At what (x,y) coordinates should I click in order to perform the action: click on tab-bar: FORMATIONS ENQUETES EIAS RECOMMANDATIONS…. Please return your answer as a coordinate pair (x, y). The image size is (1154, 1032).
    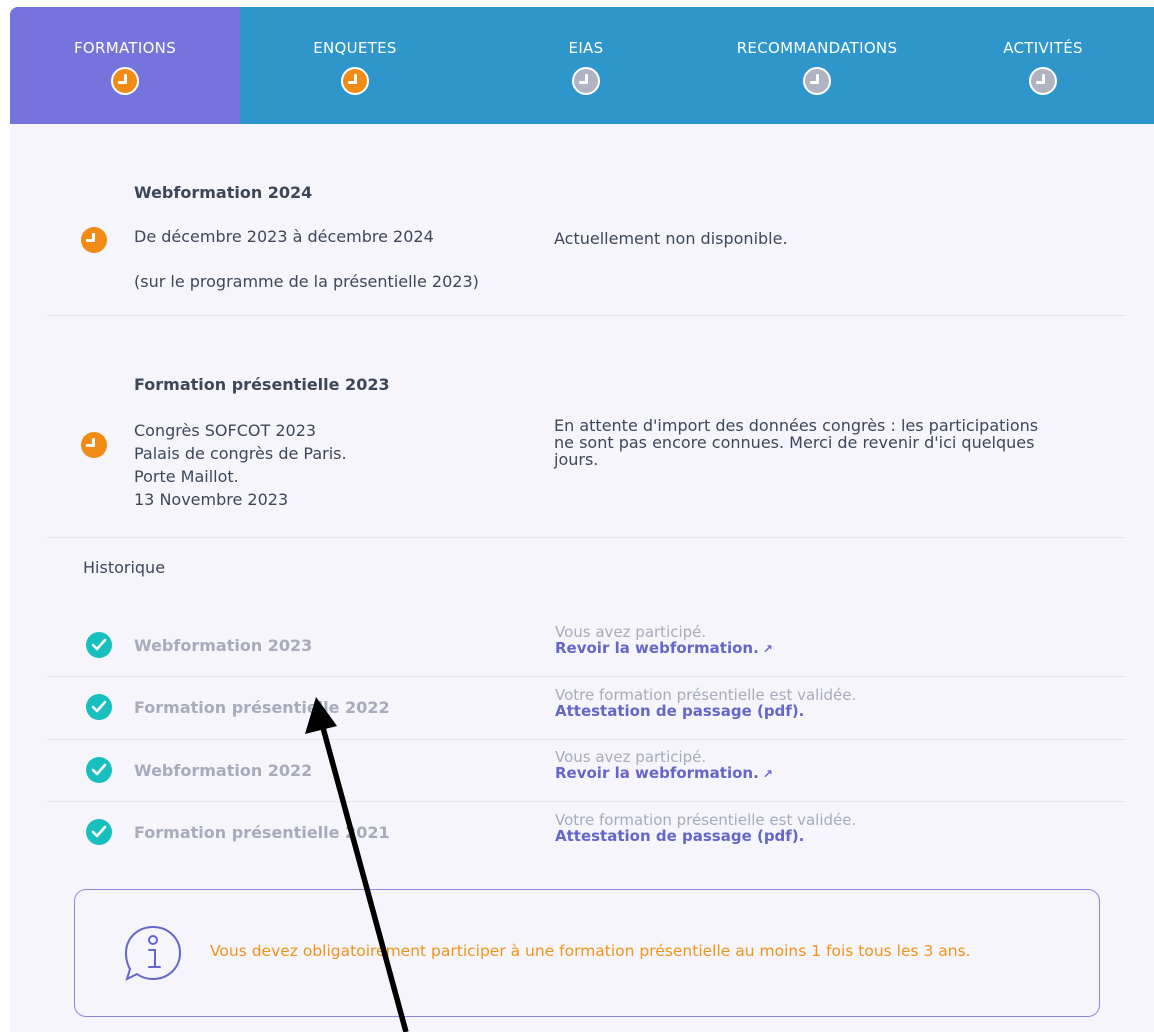
    Looking at the image, I should click on (582, 65).